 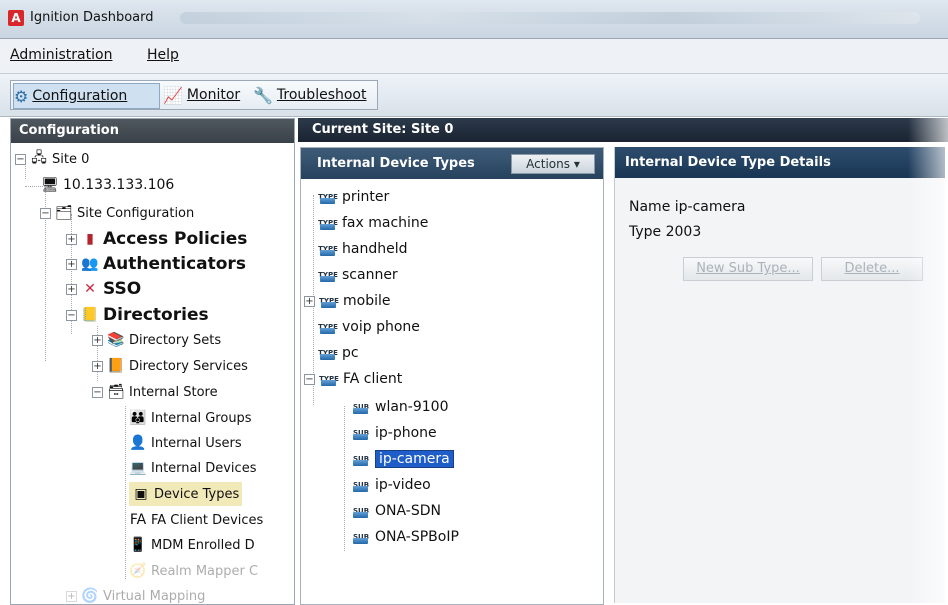 I want to click on name-value: ip-camera, so click(x=710, y=207).